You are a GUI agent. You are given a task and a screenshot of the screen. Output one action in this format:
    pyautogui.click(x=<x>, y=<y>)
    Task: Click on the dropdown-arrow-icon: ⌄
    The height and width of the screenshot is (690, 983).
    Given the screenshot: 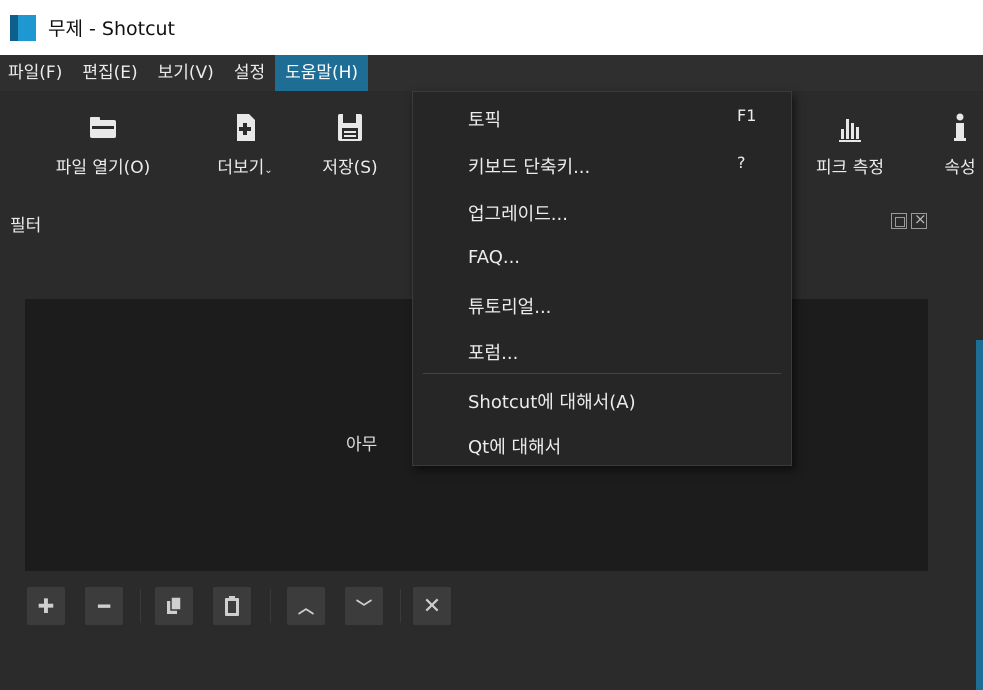 What is the action you would take?
    pyautogui.click(x=268, y=170)
    